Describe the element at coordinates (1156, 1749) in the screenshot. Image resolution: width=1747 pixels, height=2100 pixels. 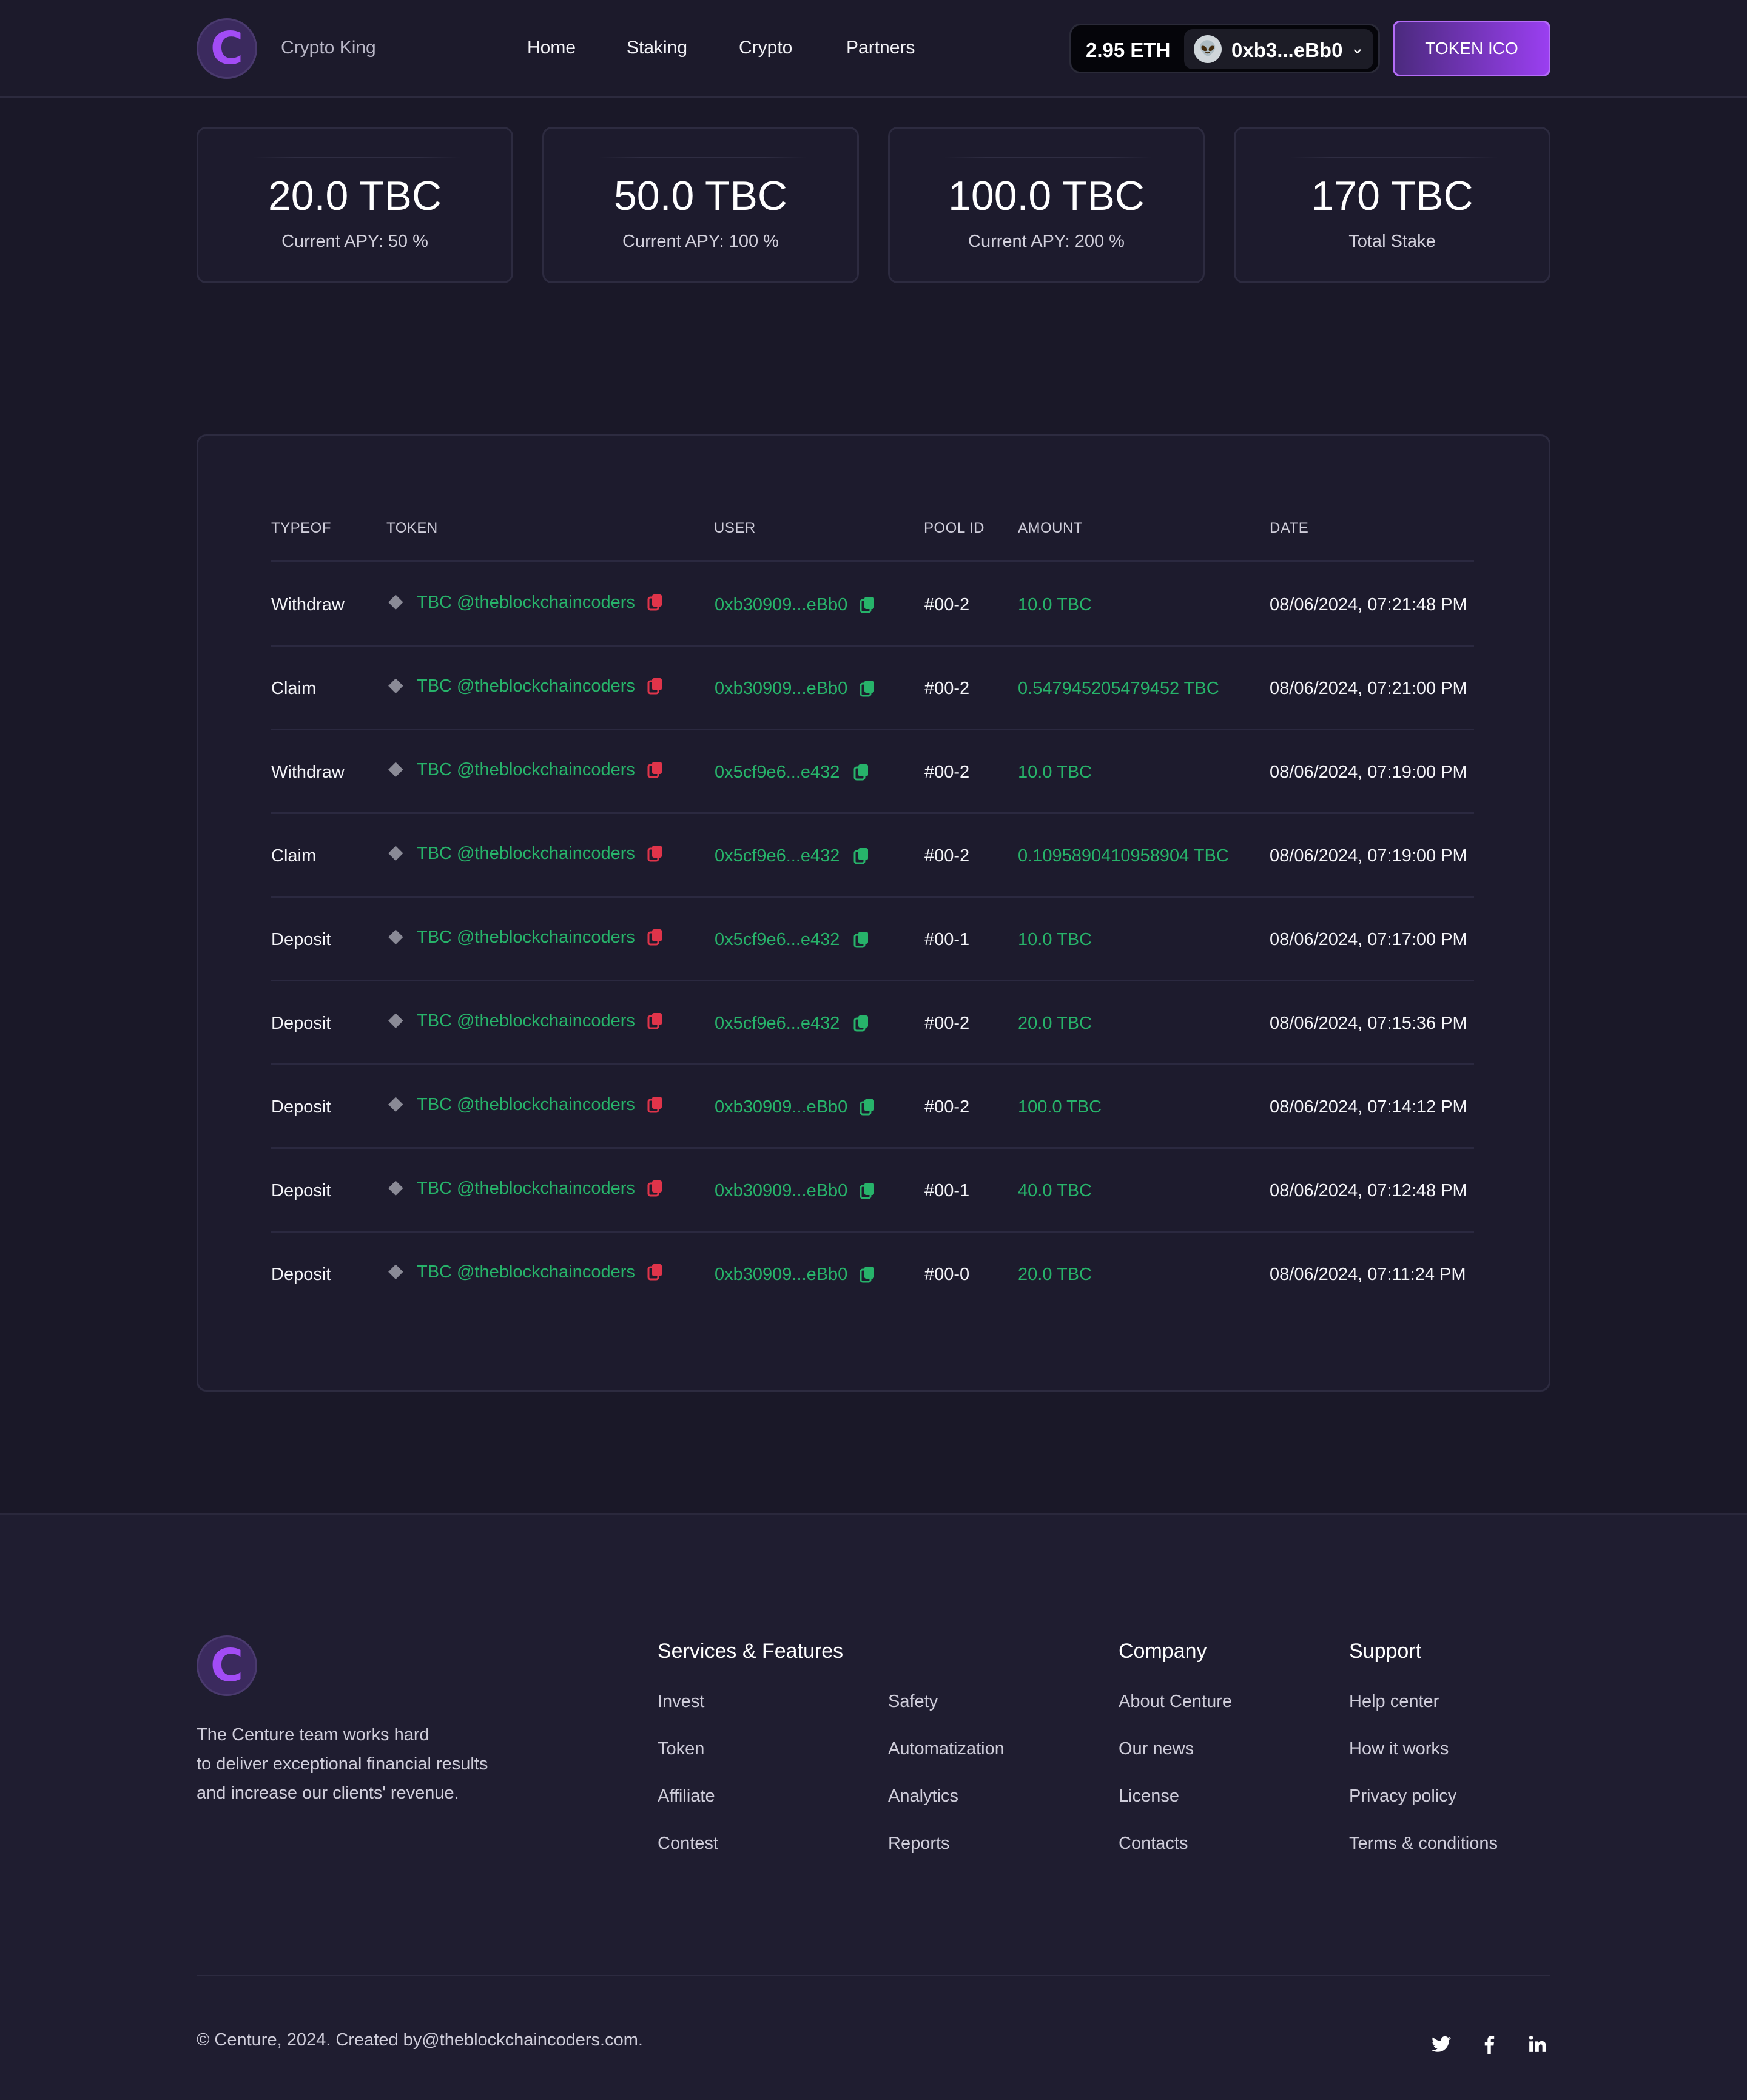
I see `footer-link-news: Our news` at that location.